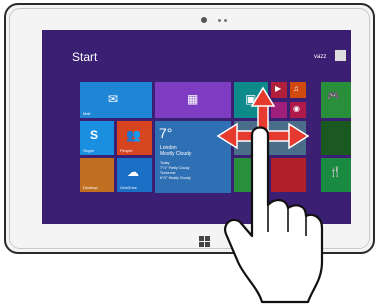 This screenshot has width=379, height=306. I want to click on arrow-right-icon, so click(287, 136).